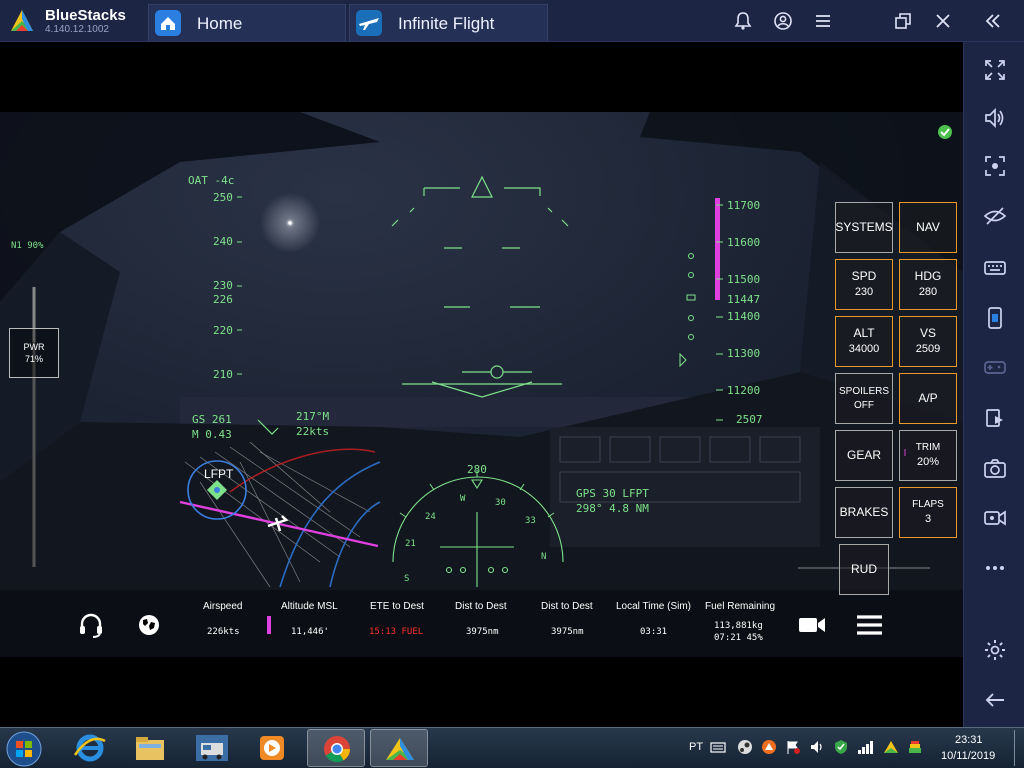 Image resolution: width=1024 pixels, height=768 pixels. I want to click on gear-button: GEAR, so click(864, 455).